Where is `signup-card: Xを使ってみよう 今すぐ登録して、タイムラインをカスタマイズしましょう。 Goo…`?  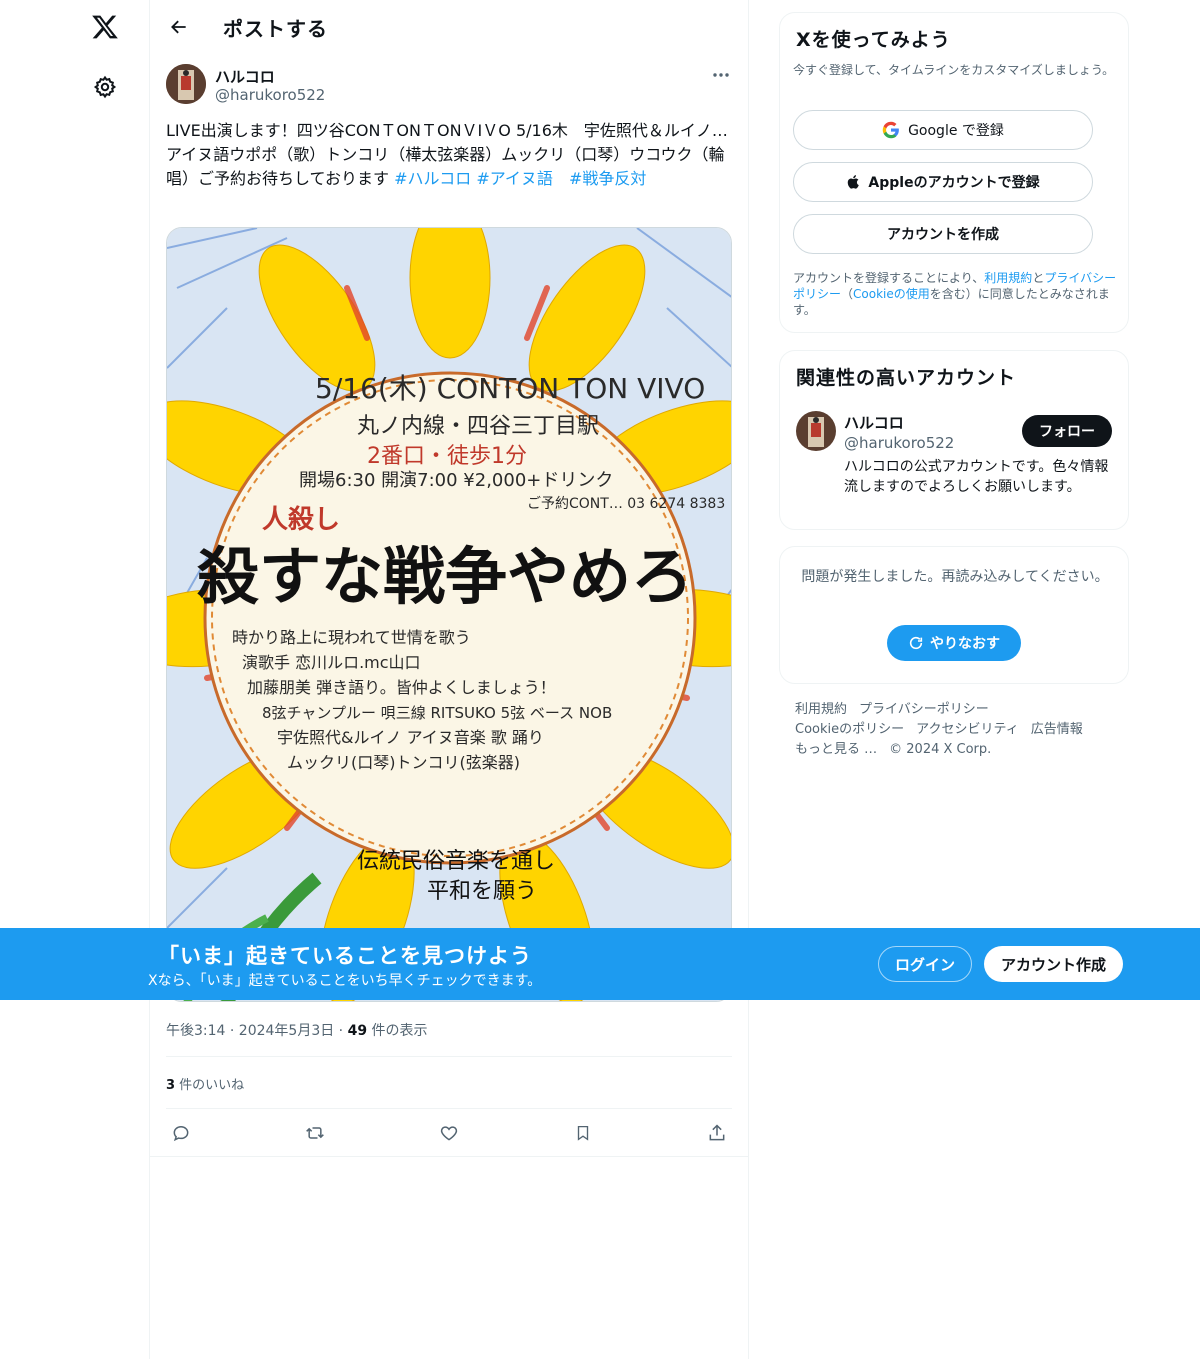
signup-card: Xを使ってみよう 今すぐ登録して、タイムラインをカスタマイズしましょう。 Goo… is located at coordinates (954, 172).